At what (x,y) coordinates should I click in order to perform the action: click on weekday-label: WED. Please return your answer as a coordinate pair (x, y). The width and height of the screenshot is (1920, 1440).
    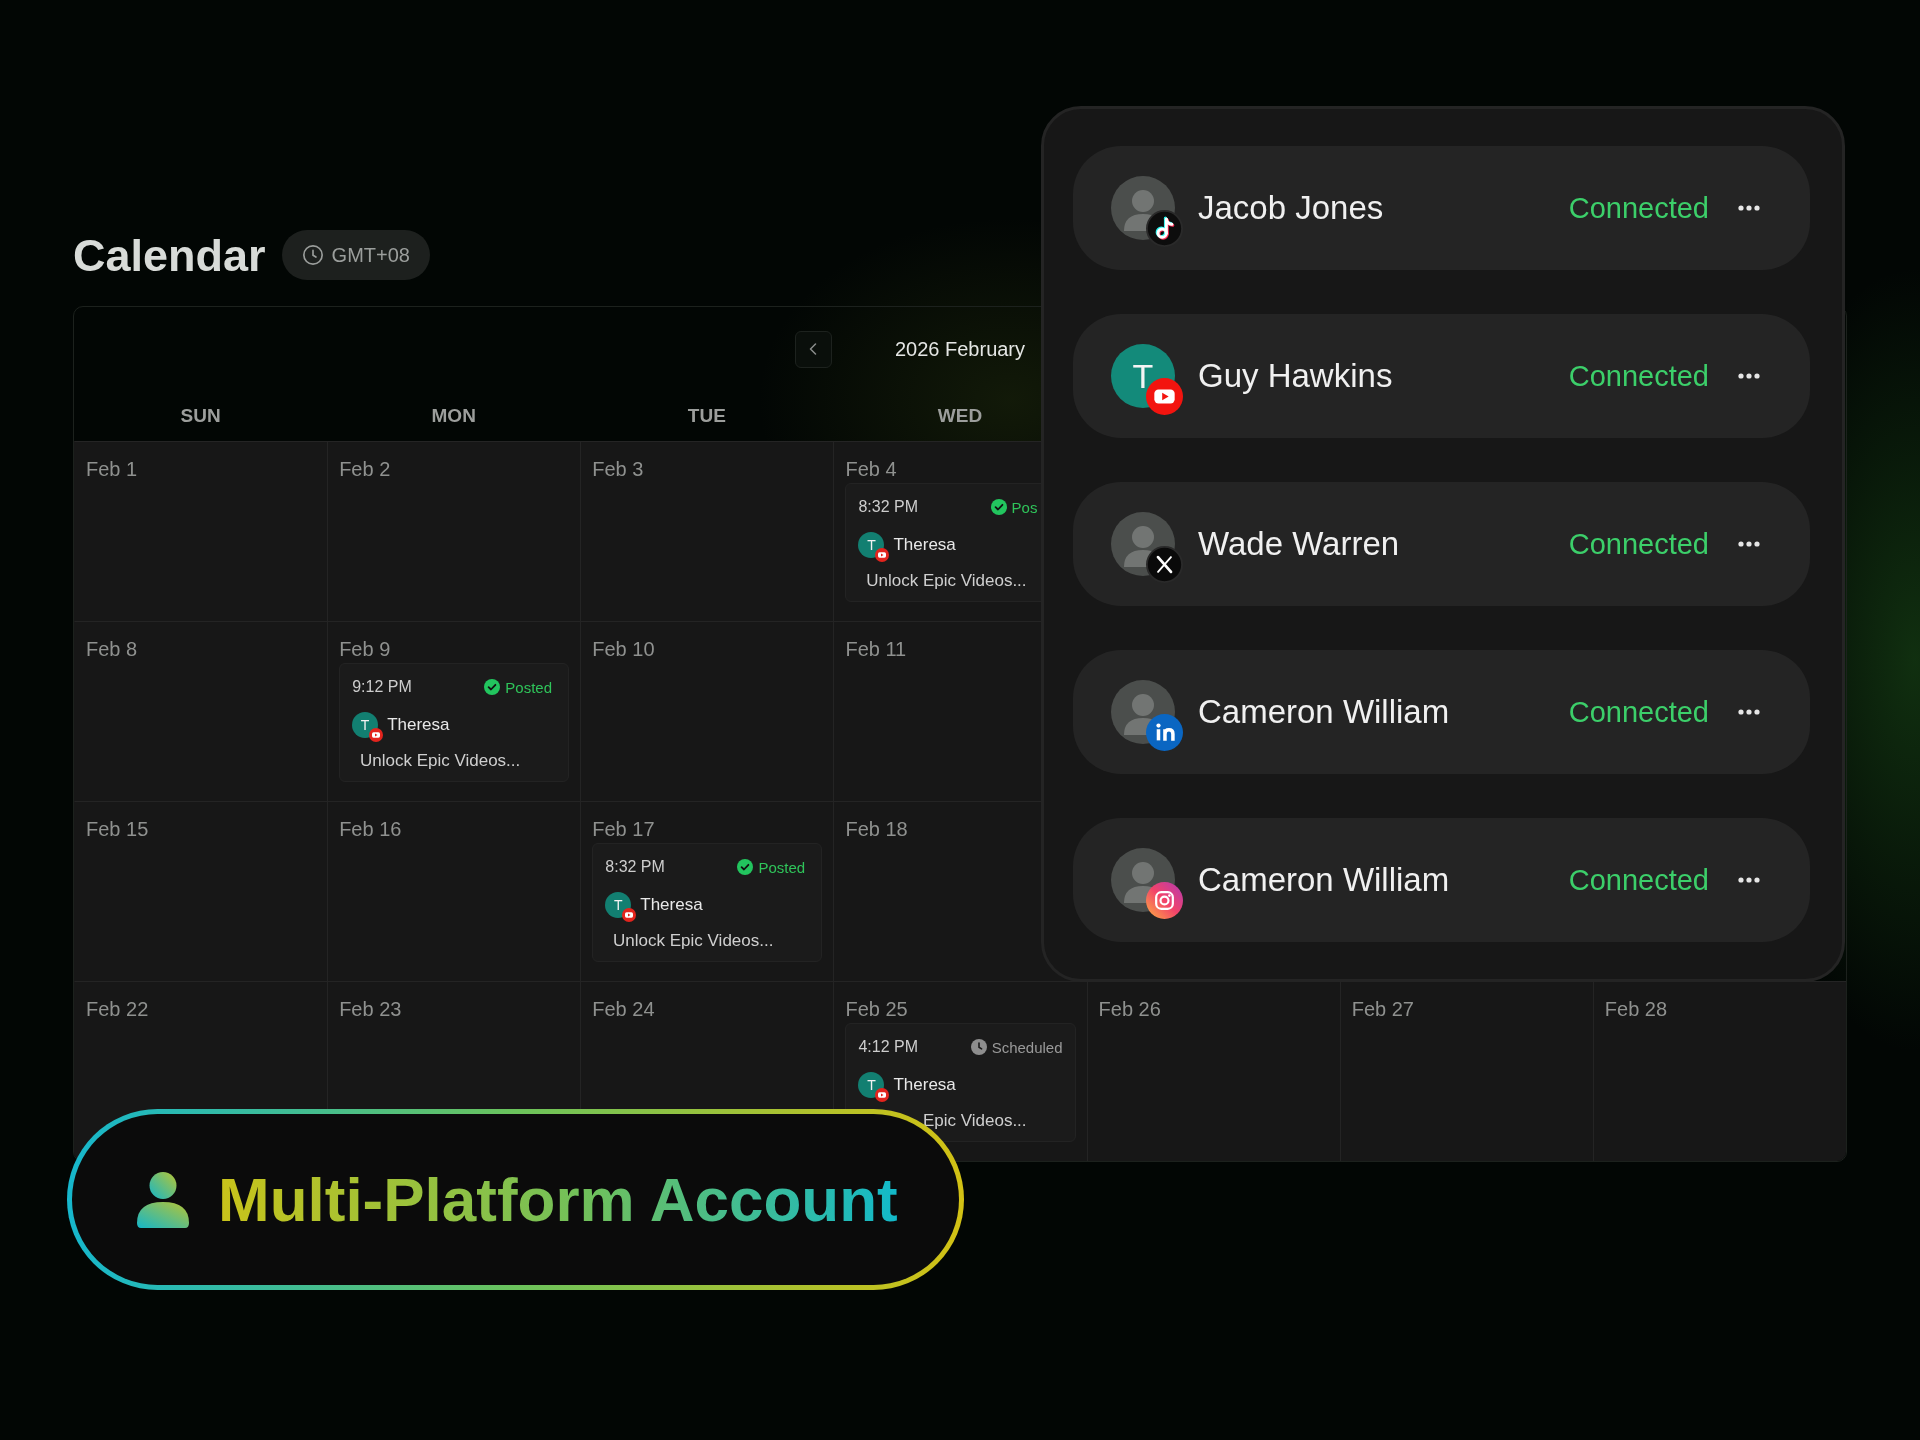
    Looking at the image, I should click on (960, 416).